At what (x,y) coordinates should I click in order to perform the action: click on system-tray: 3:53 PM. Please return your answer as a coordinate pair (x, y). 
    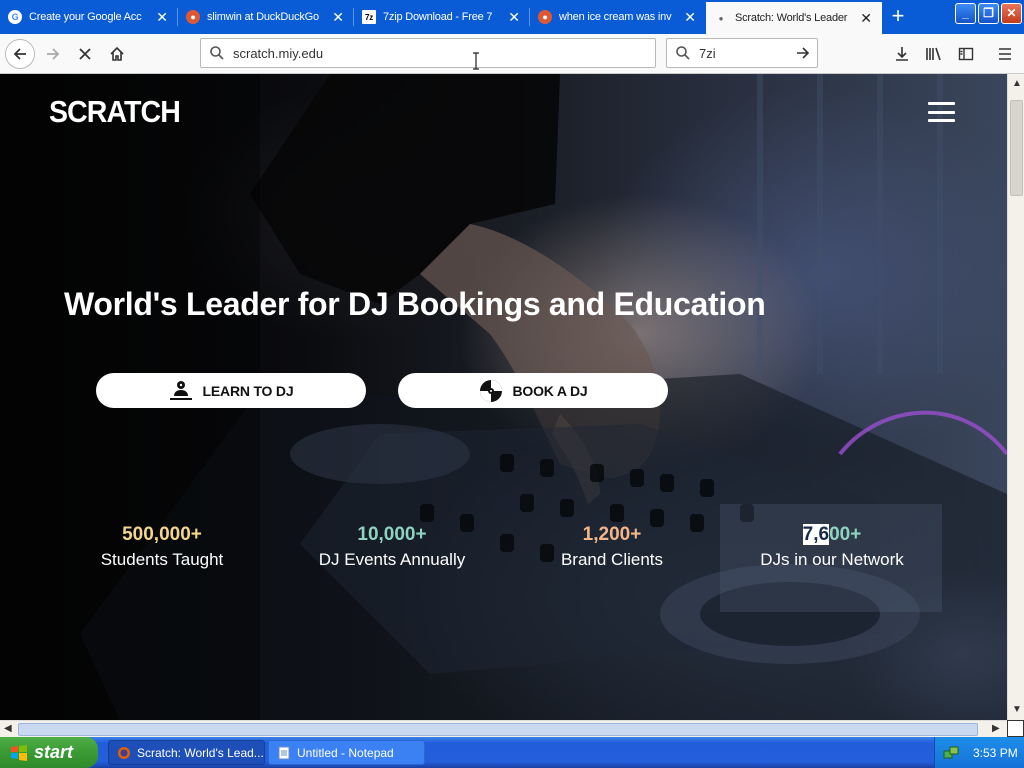
    Looking at the image, I should click on (979, 752).